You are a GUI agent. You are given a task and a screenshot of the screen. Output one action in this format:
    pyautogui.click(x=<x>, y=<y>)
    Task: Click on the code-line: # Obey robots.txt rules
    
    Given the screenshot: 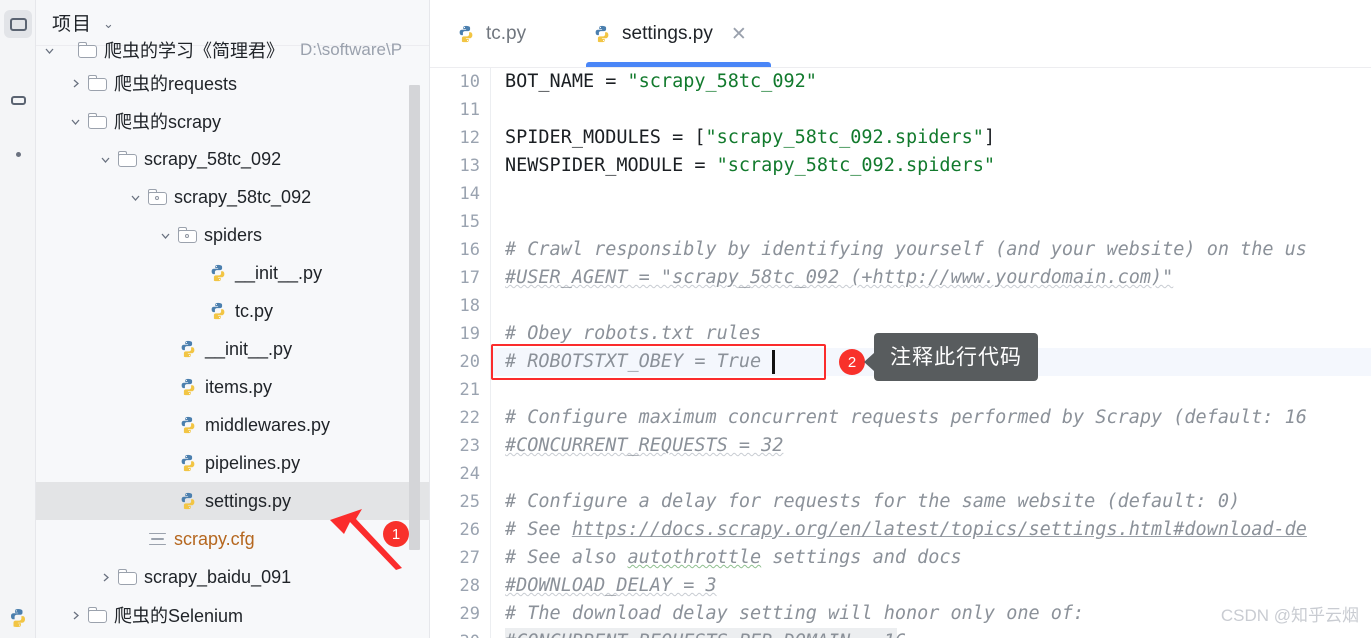 What is the action you would take?
    pyautogui.click(x=633, y=334)
    